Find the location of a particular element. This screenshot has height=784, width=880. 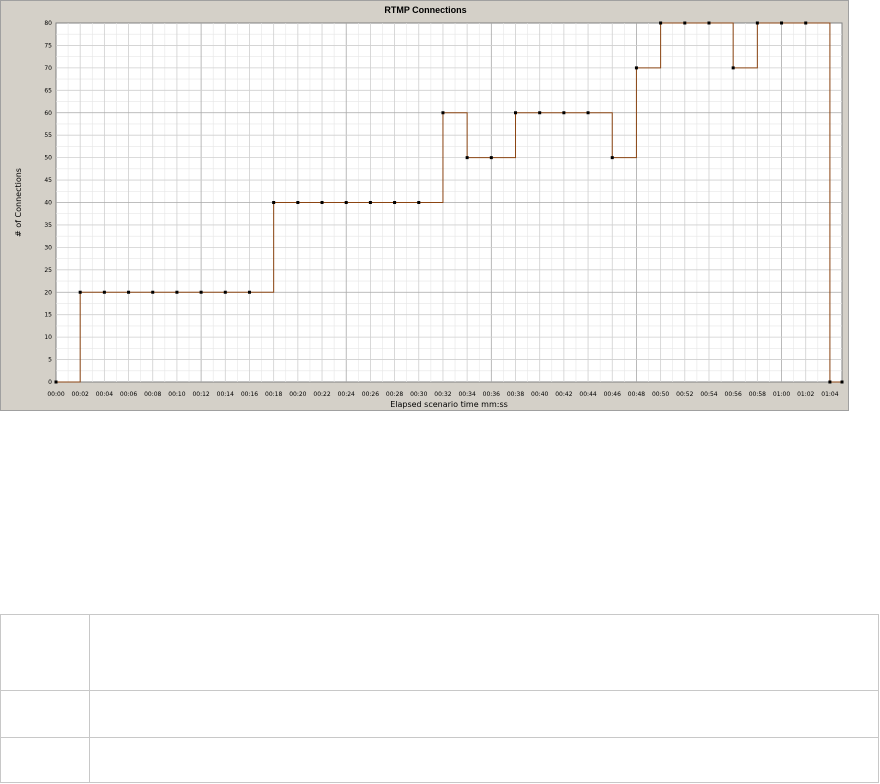

x-tick-label: 00:00 is located at coordinates (55, 394).